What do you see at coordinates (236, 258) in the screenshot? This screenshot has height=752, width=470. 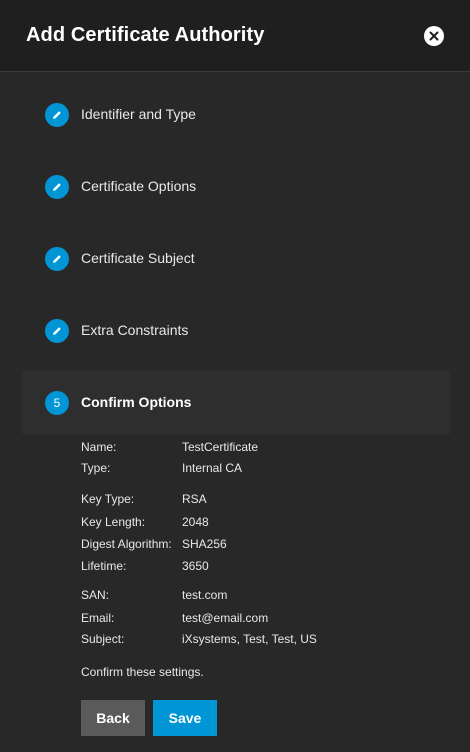 I see `step-certificate-subject: Certificate Subject` at bounding box center [236, 258].